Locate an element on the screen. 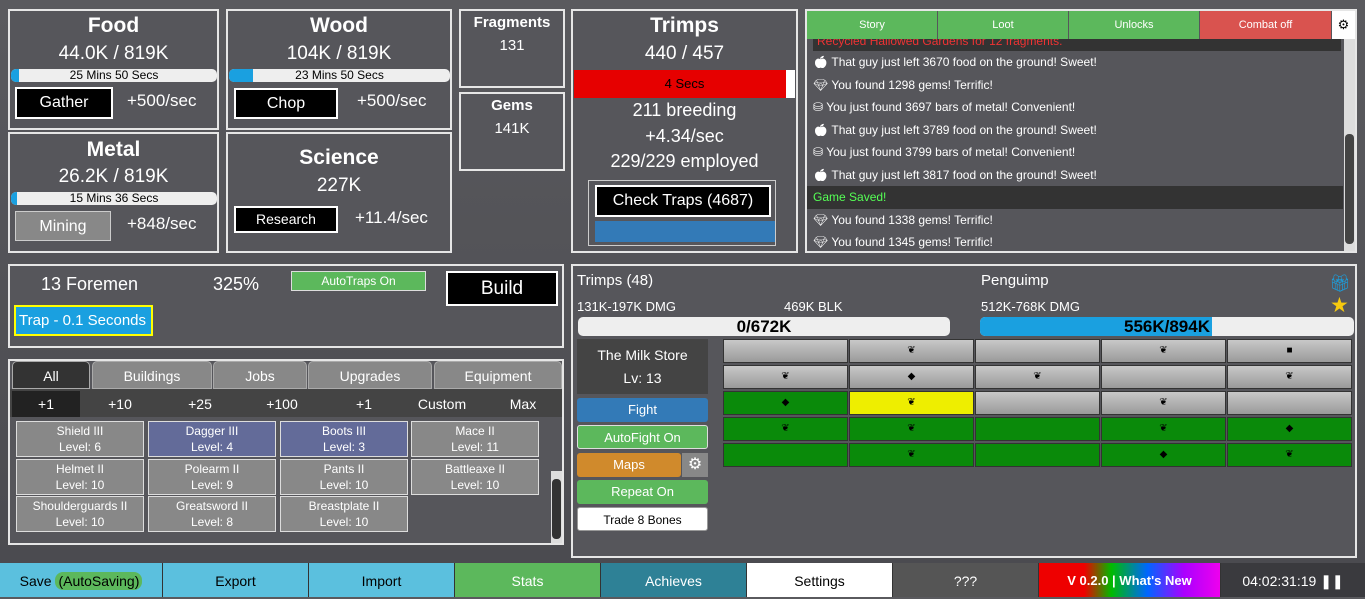 The image size is (1365, 599). check-traps-button: Check Traps (4687) is located at coordinates (683, 201).